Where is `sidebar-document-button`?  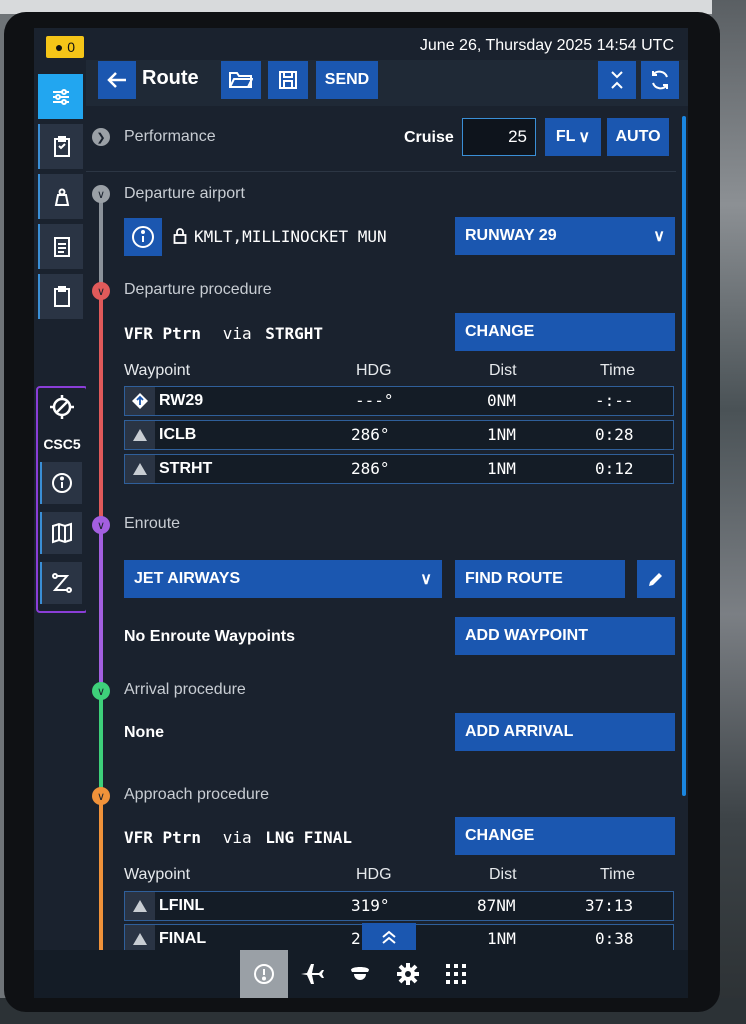
sidebar-document-button is located at coordinates (60, 246).